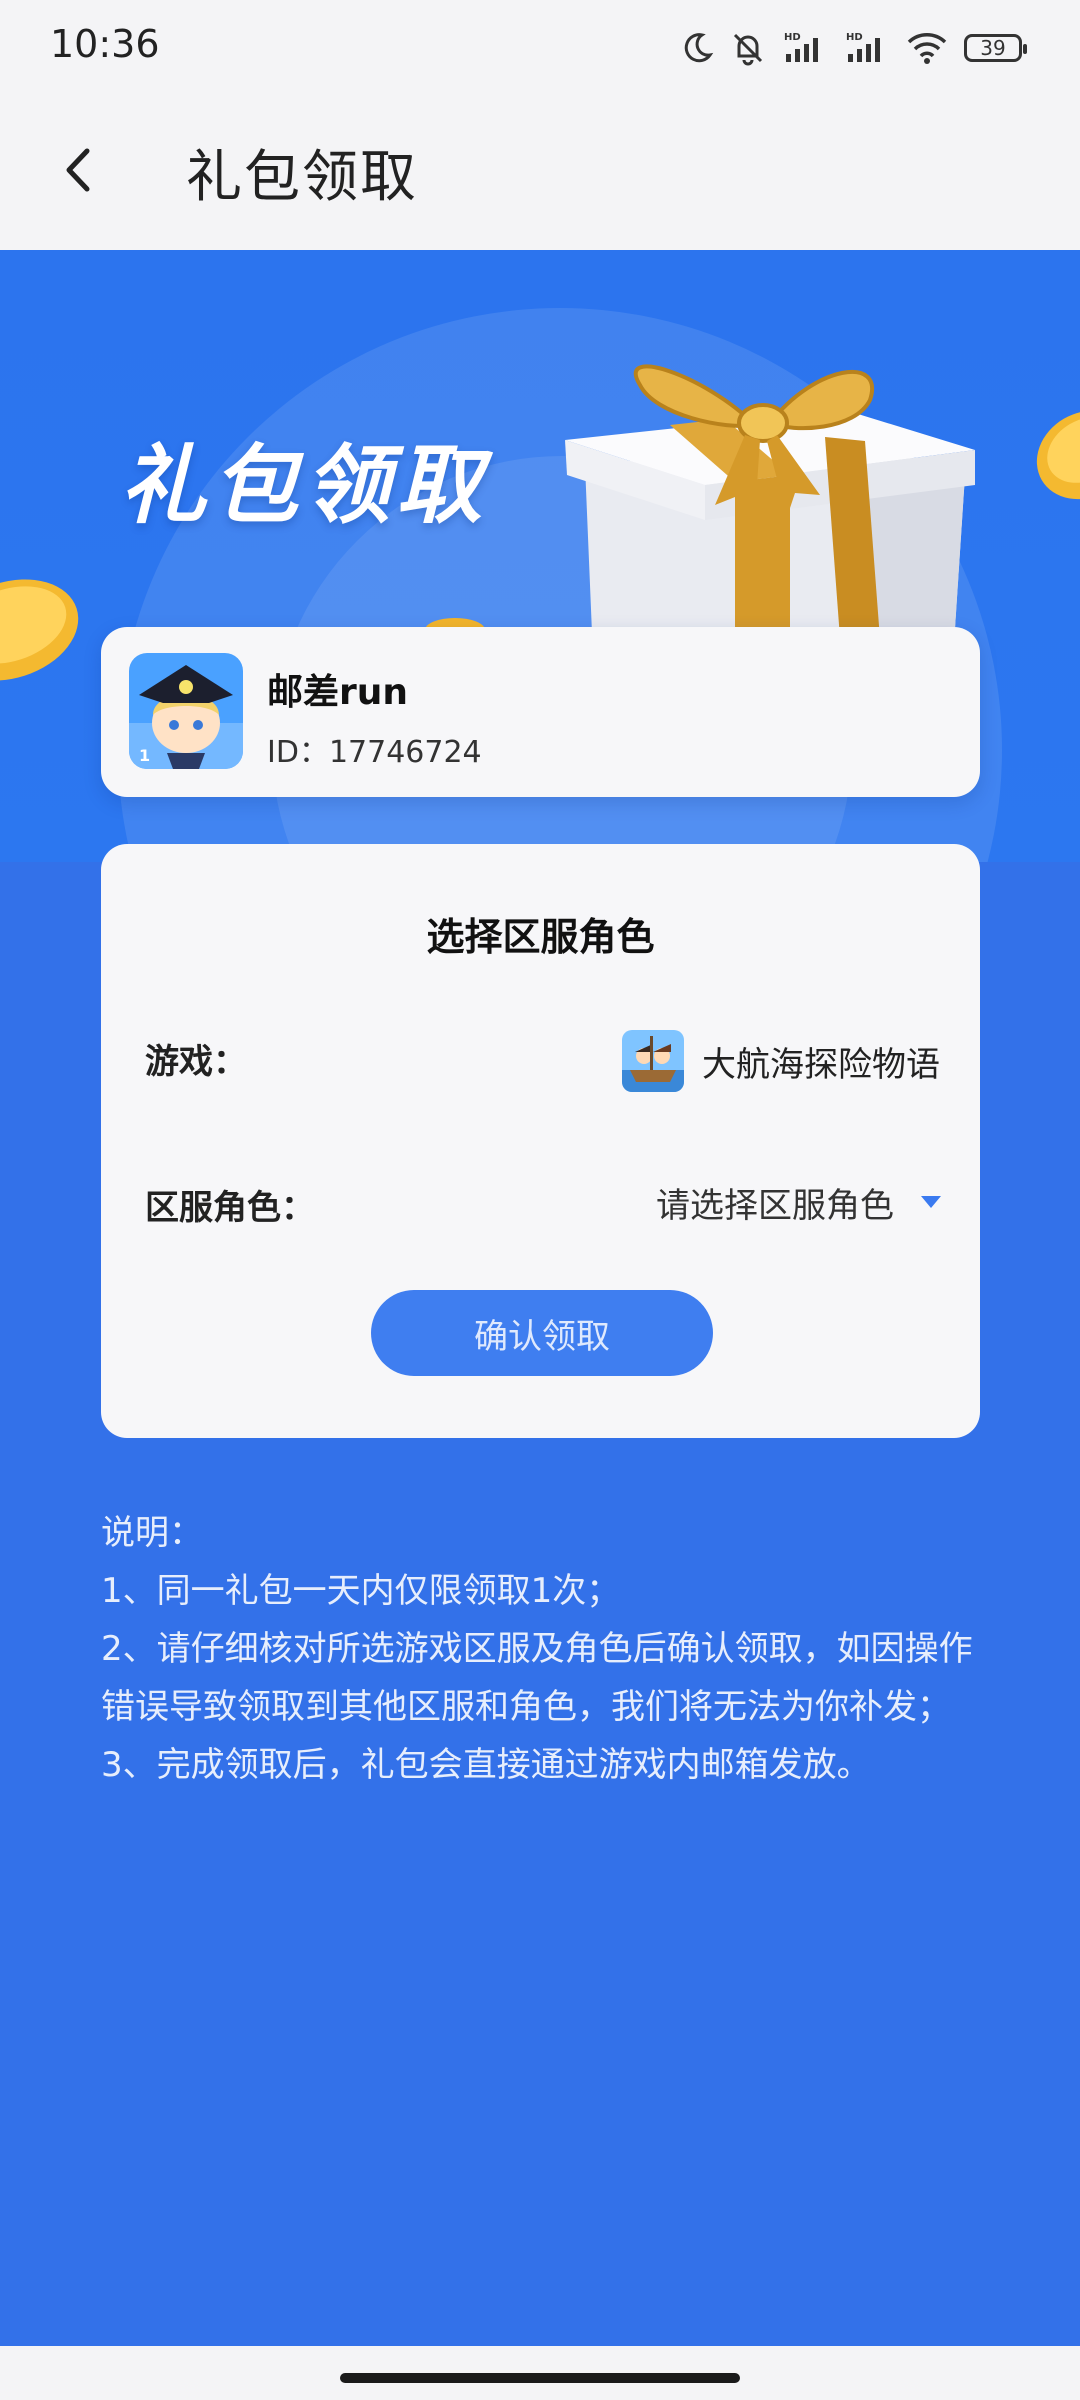  Describe the element at coordinates (540, 712) in the screenshot. I see `user-card: 1 邮差run ID：17746724` at that location.